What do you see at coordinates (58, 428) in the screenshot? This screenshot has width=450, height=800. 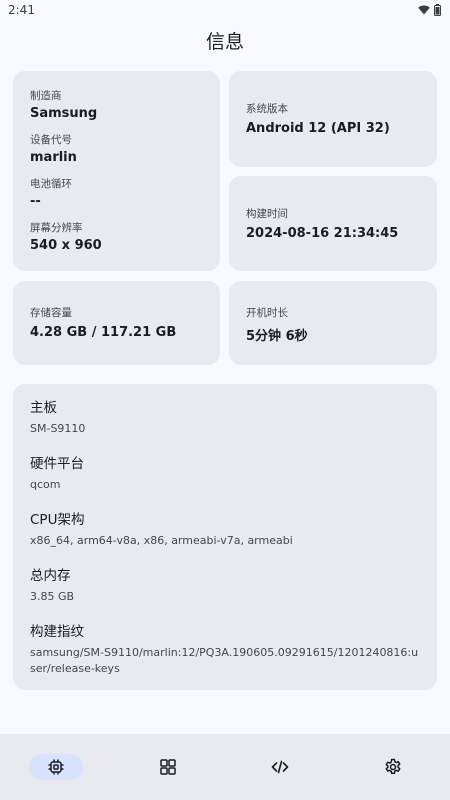 I see `detail-value: SM-S9110` at bounding box center [58, 428].